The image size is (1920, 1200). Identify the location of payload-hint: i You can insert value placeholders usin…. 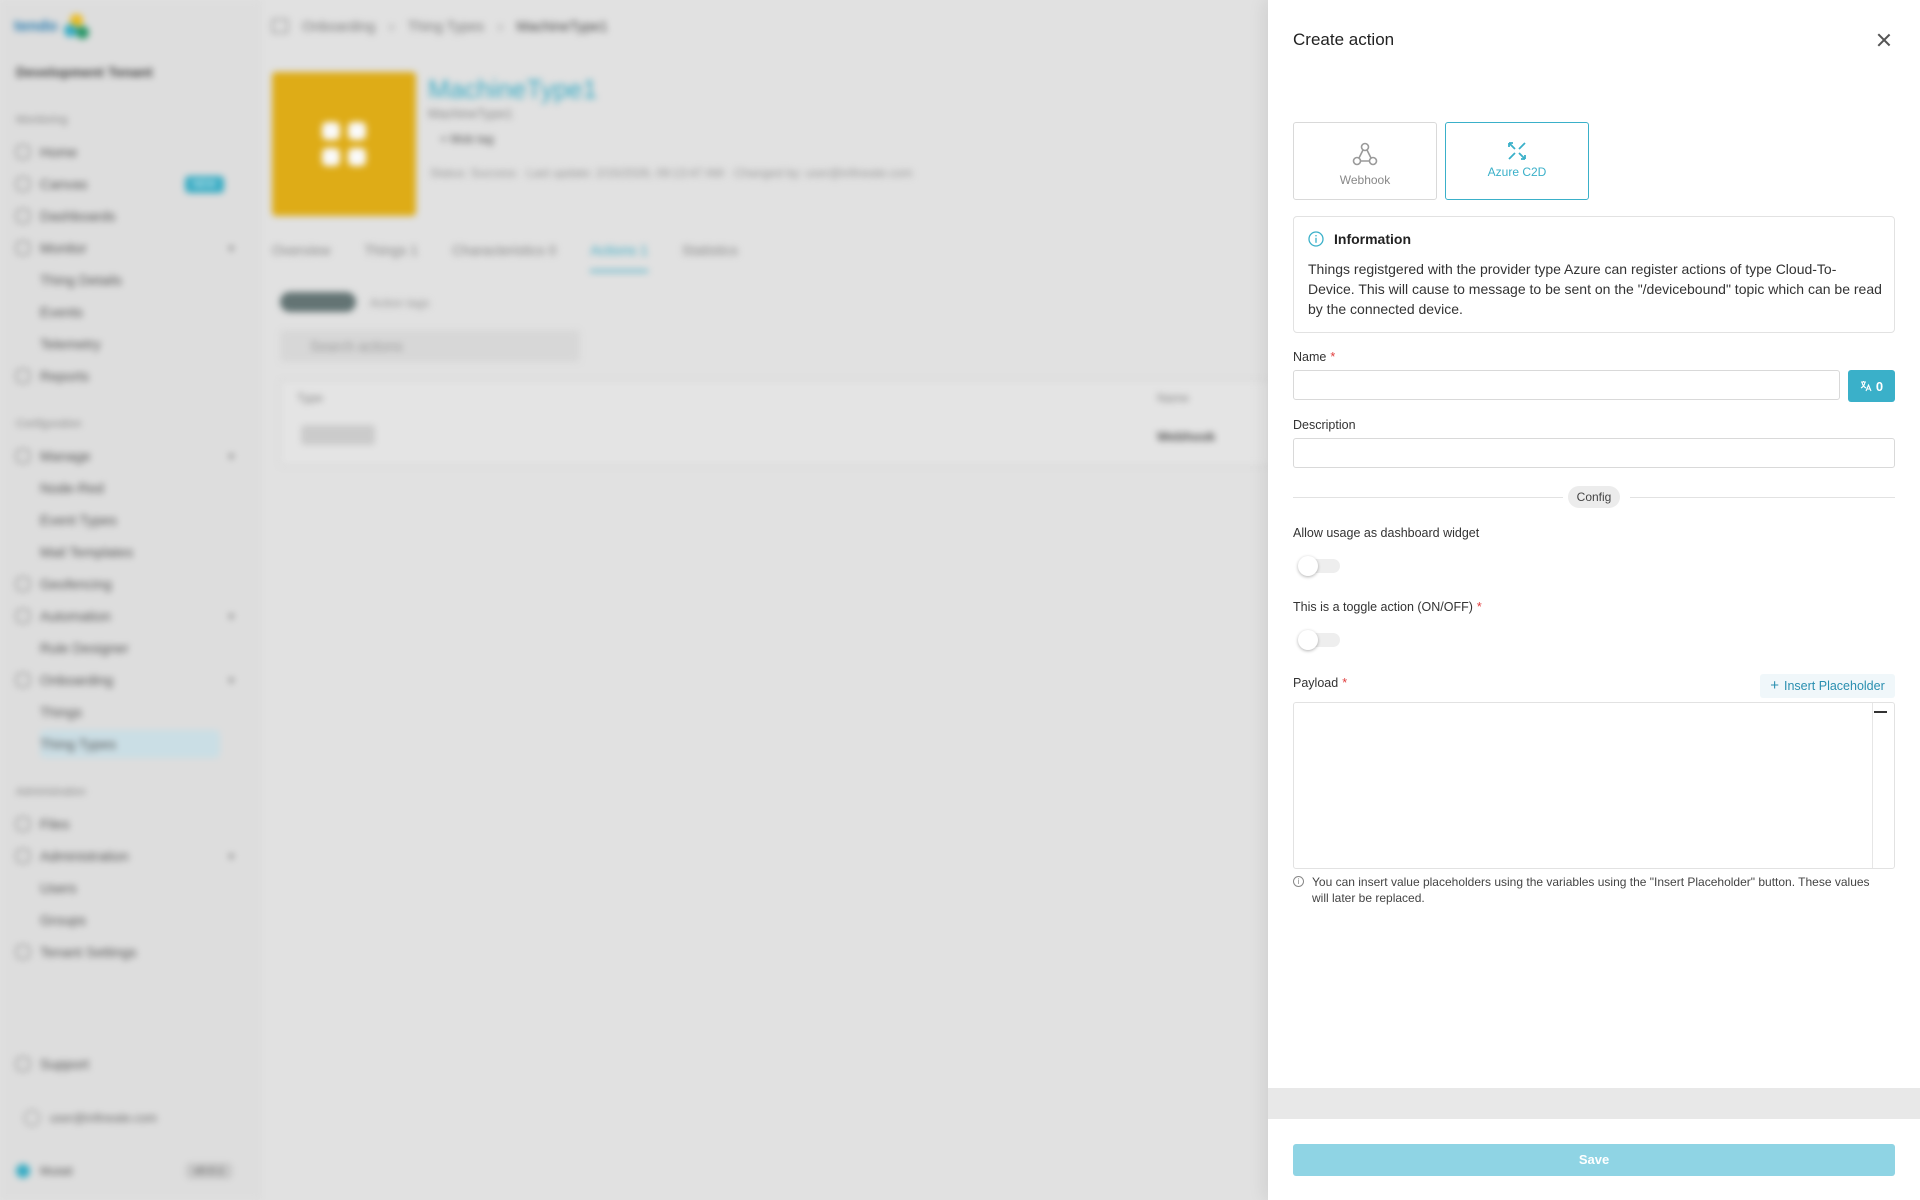
(1588, 890).